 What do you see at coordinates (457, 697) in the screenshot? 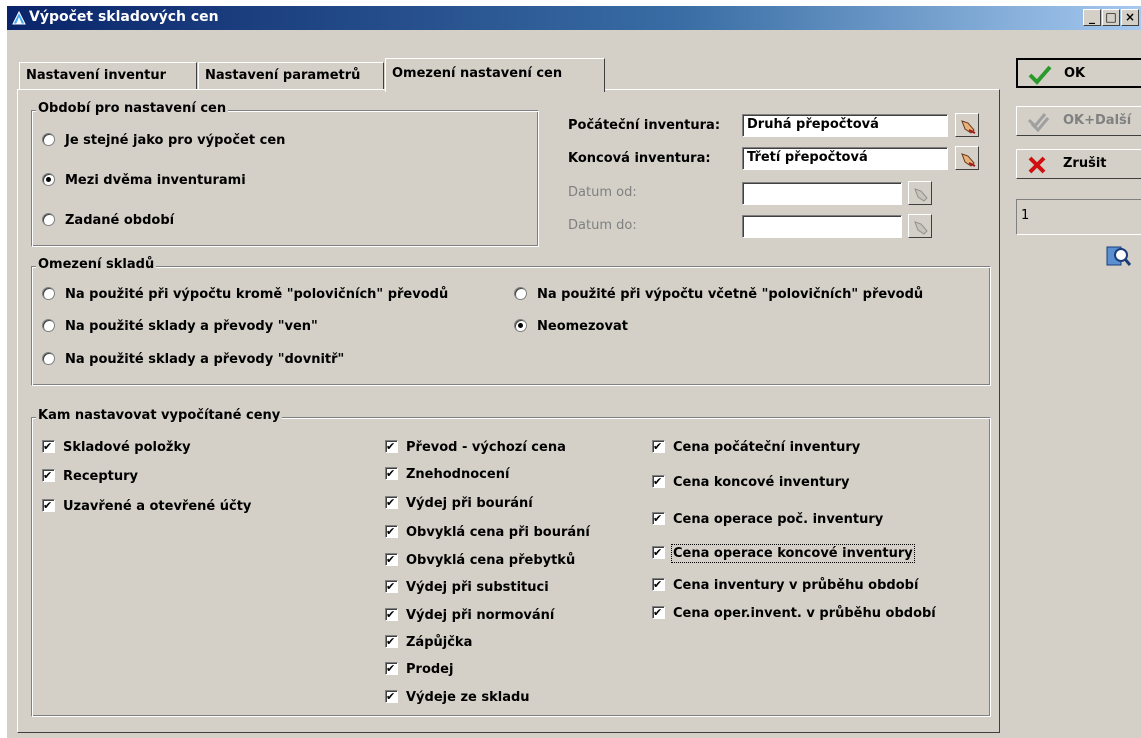
I see `target-warehouse-issues: Výdeje ze skladu` at bounding box center [457, 697].